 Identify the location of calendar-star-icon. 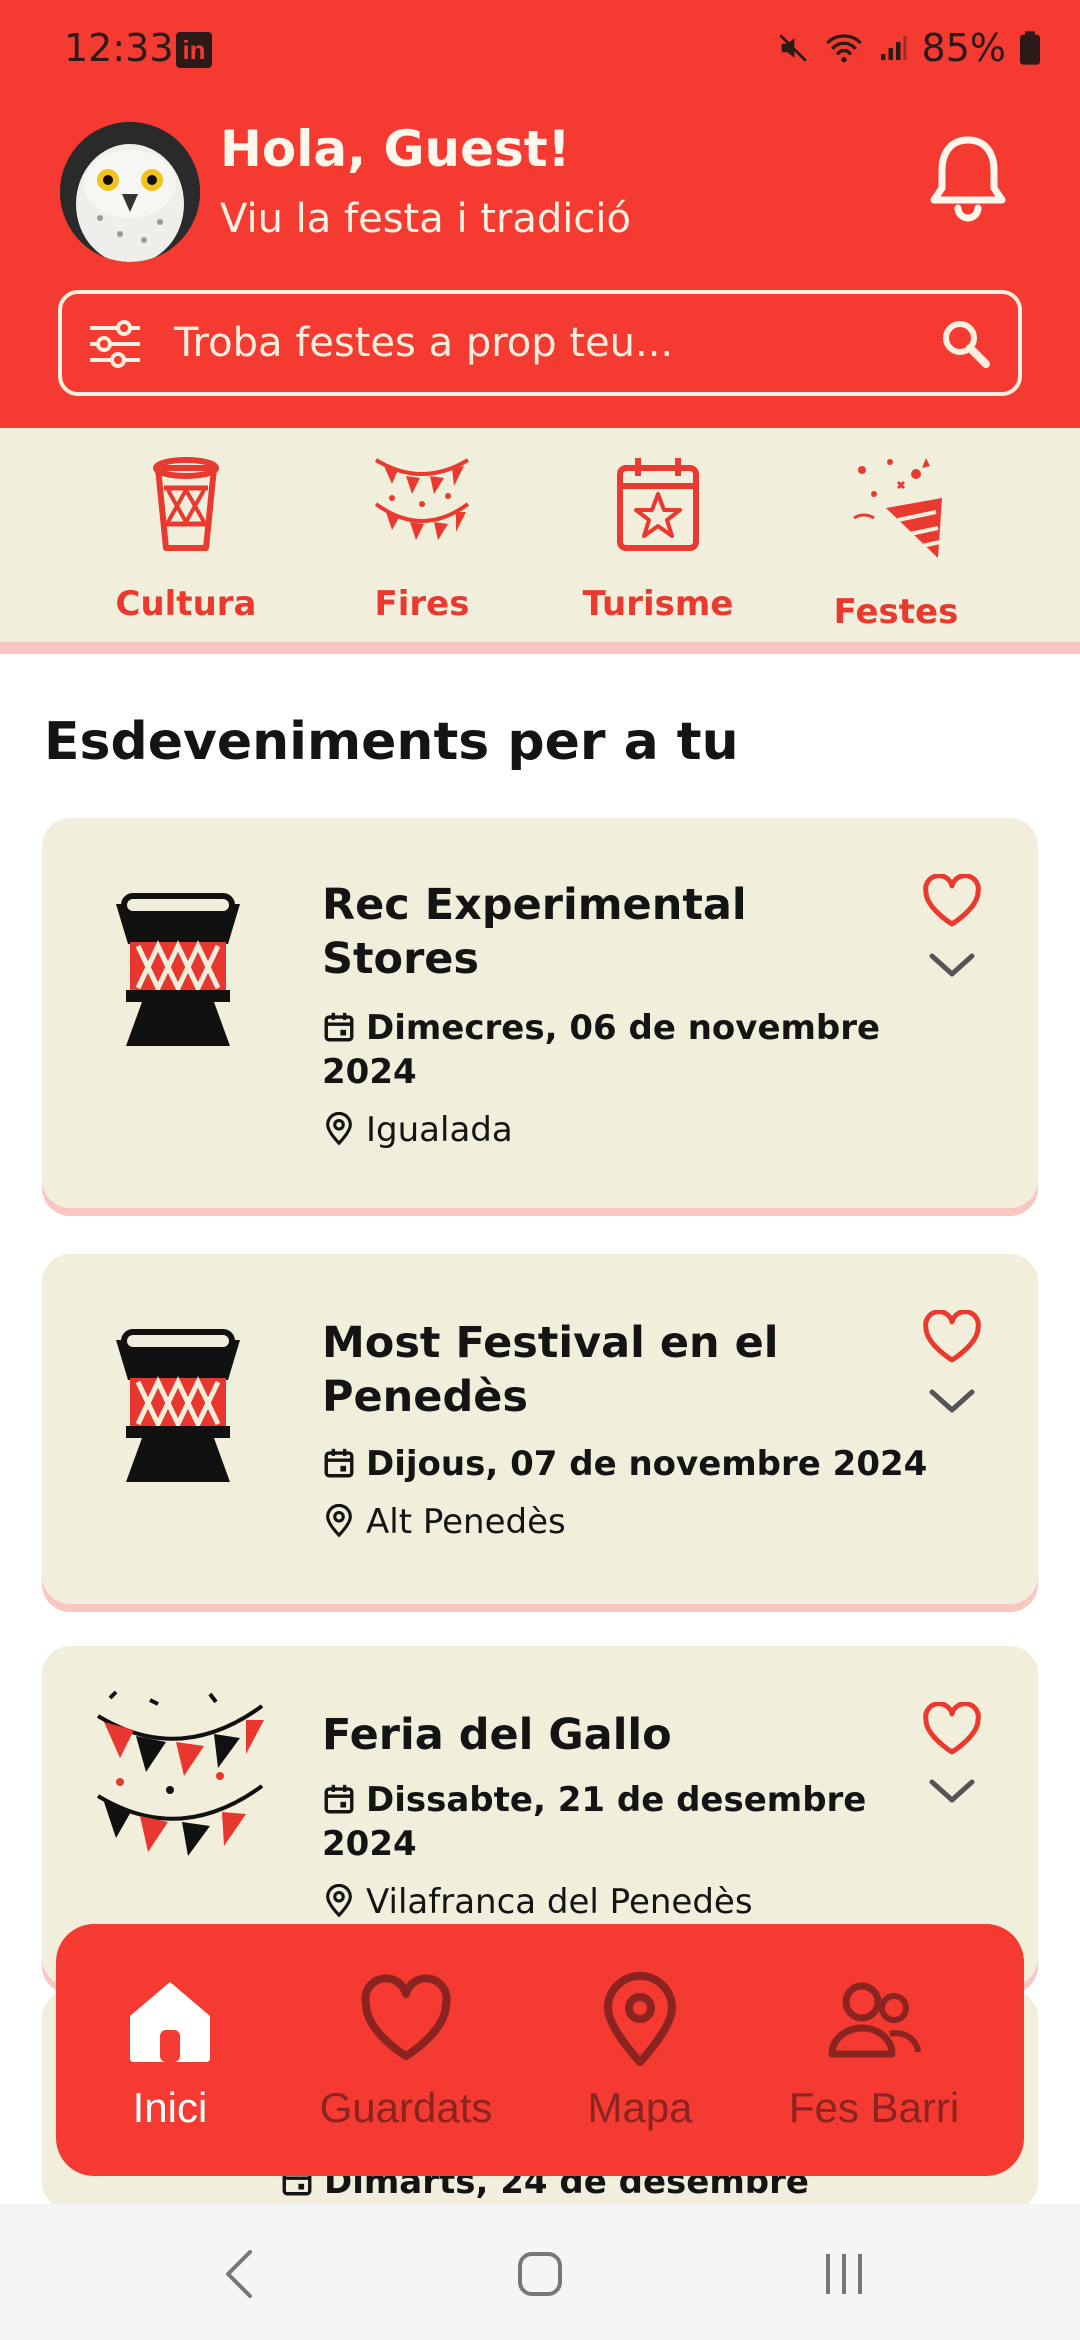
(658, 504).